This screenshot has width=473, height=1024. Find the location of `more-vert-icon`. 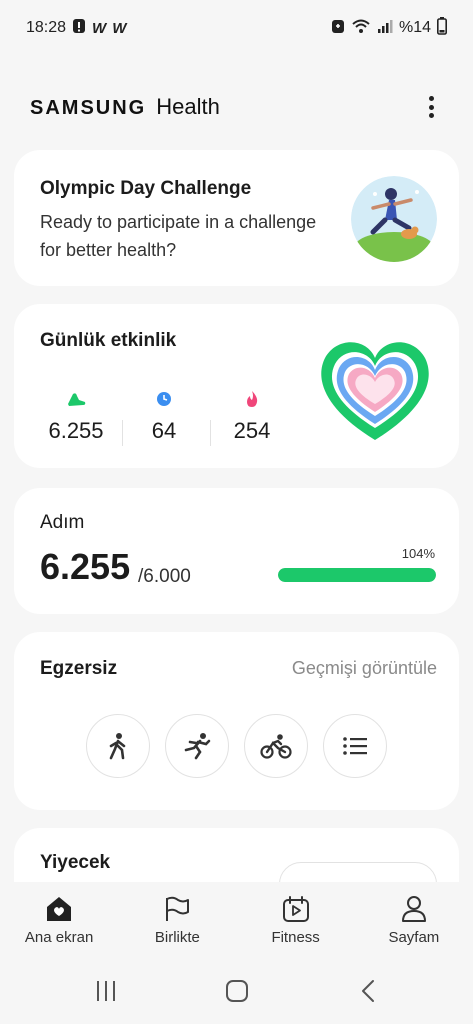

more-vert-icon is located at coordinates (431, 107).